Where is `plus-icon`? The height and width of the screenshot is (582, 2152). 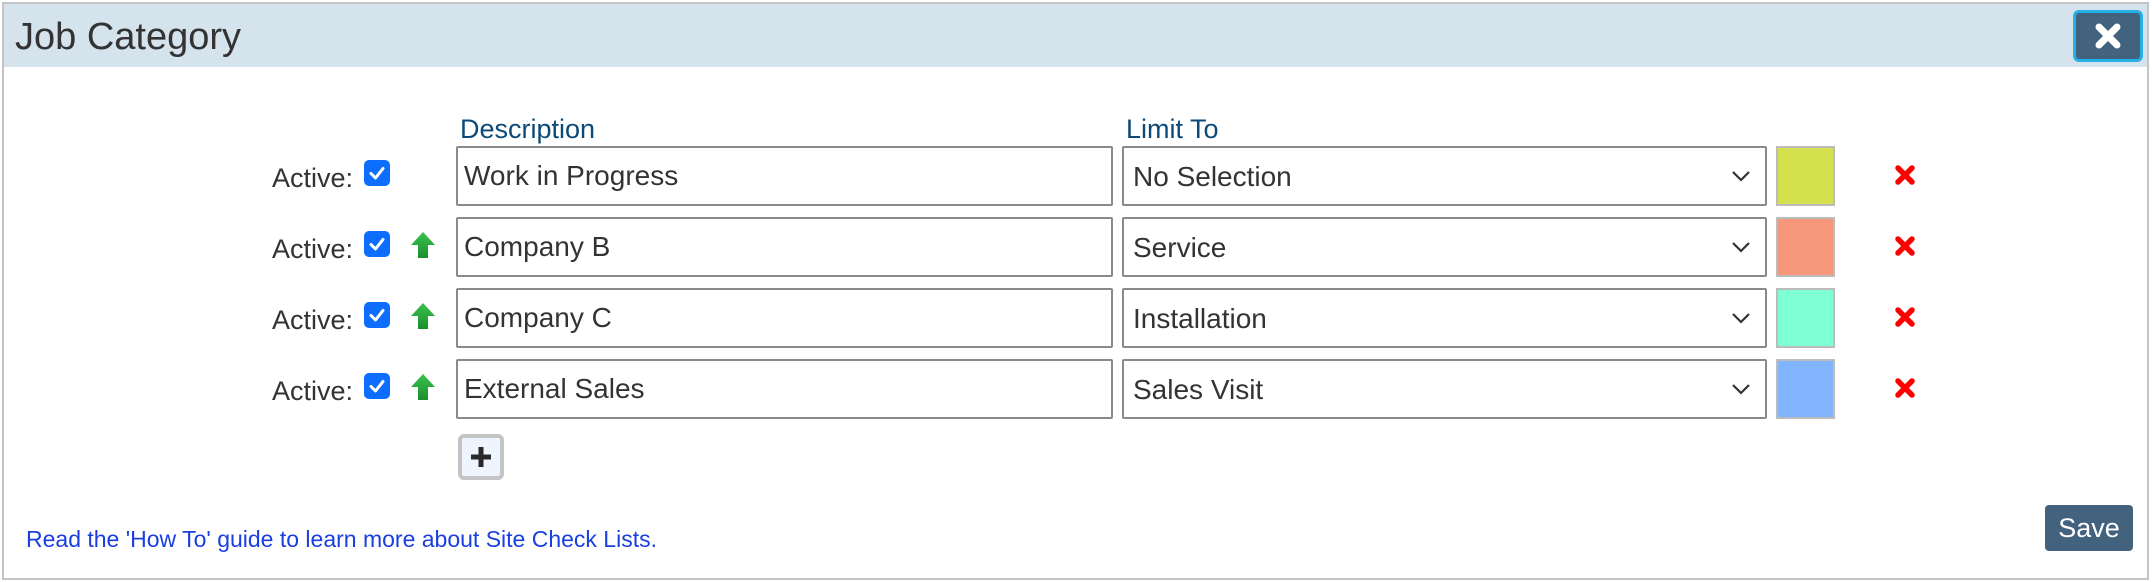 plus-icon is located at coordinates (481, 457).